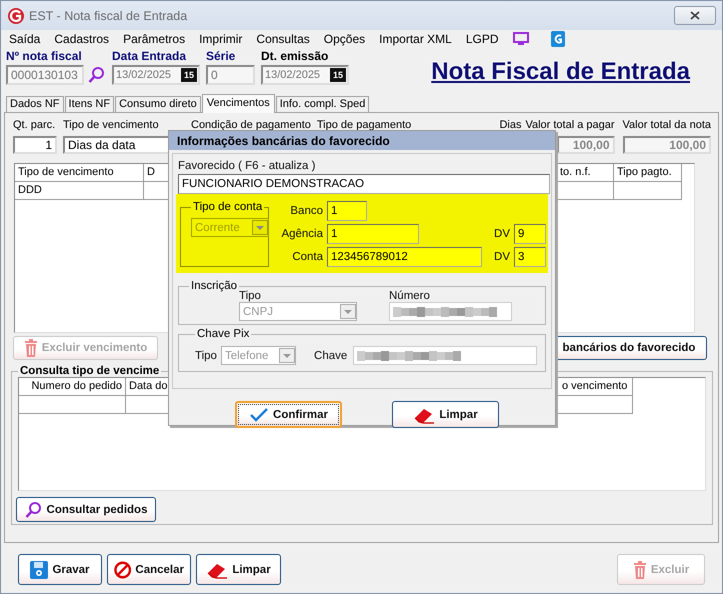  Describe the element at coordinates (666, 125) in the screenshot. I see `field-label: Valor total da nota` at that location.